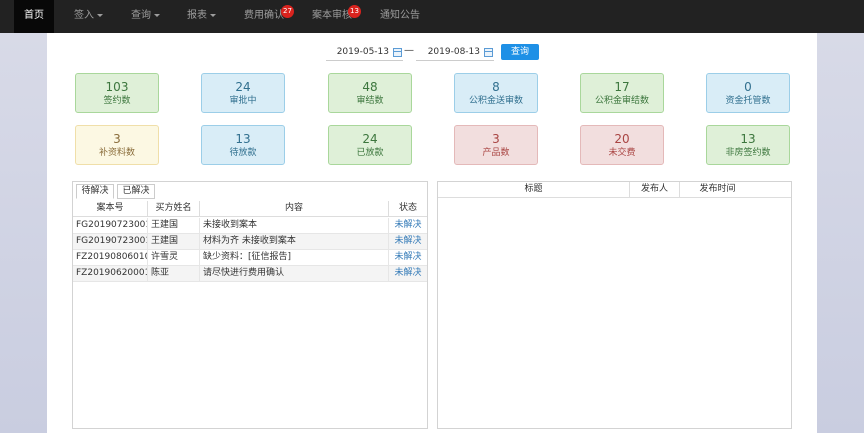 This screenshot has height=433, width=864. I want to click on nav-reports: 报表, so click(201, 16).